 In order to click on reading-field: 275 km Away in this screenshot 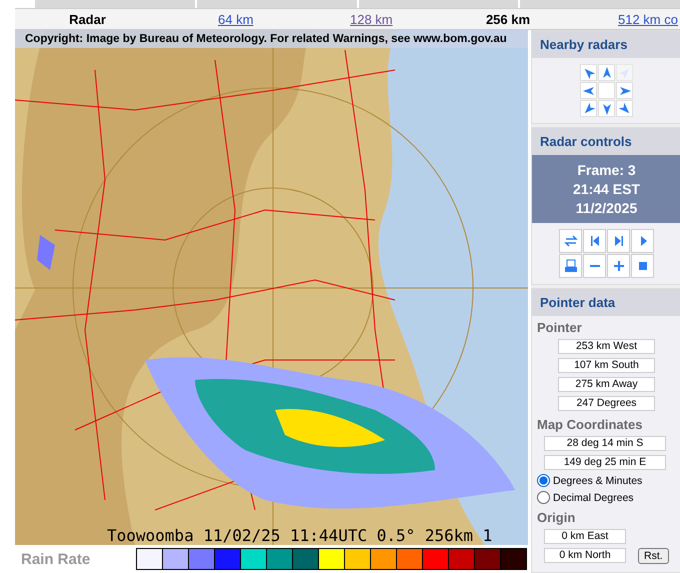, I will do `click(606, 384)`.